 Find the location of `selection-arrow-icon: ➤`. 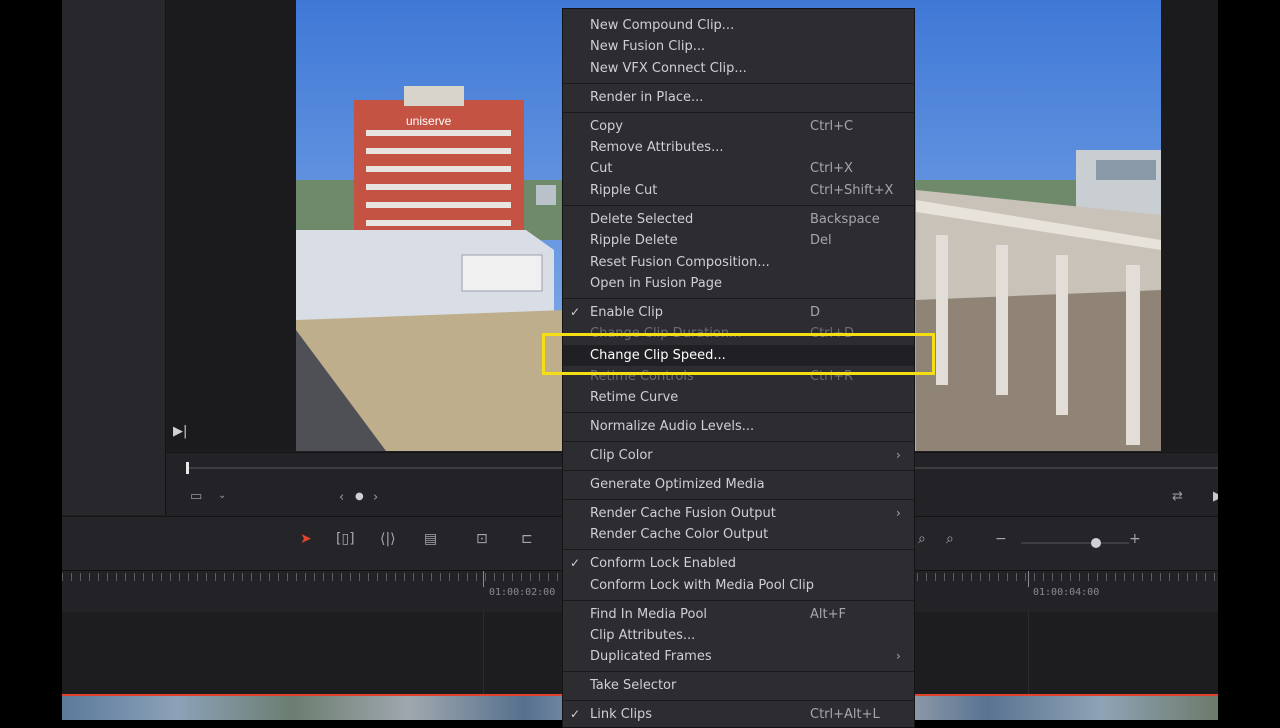

selection-arrow-icon: ➤ is located at coordinates (306, 539).